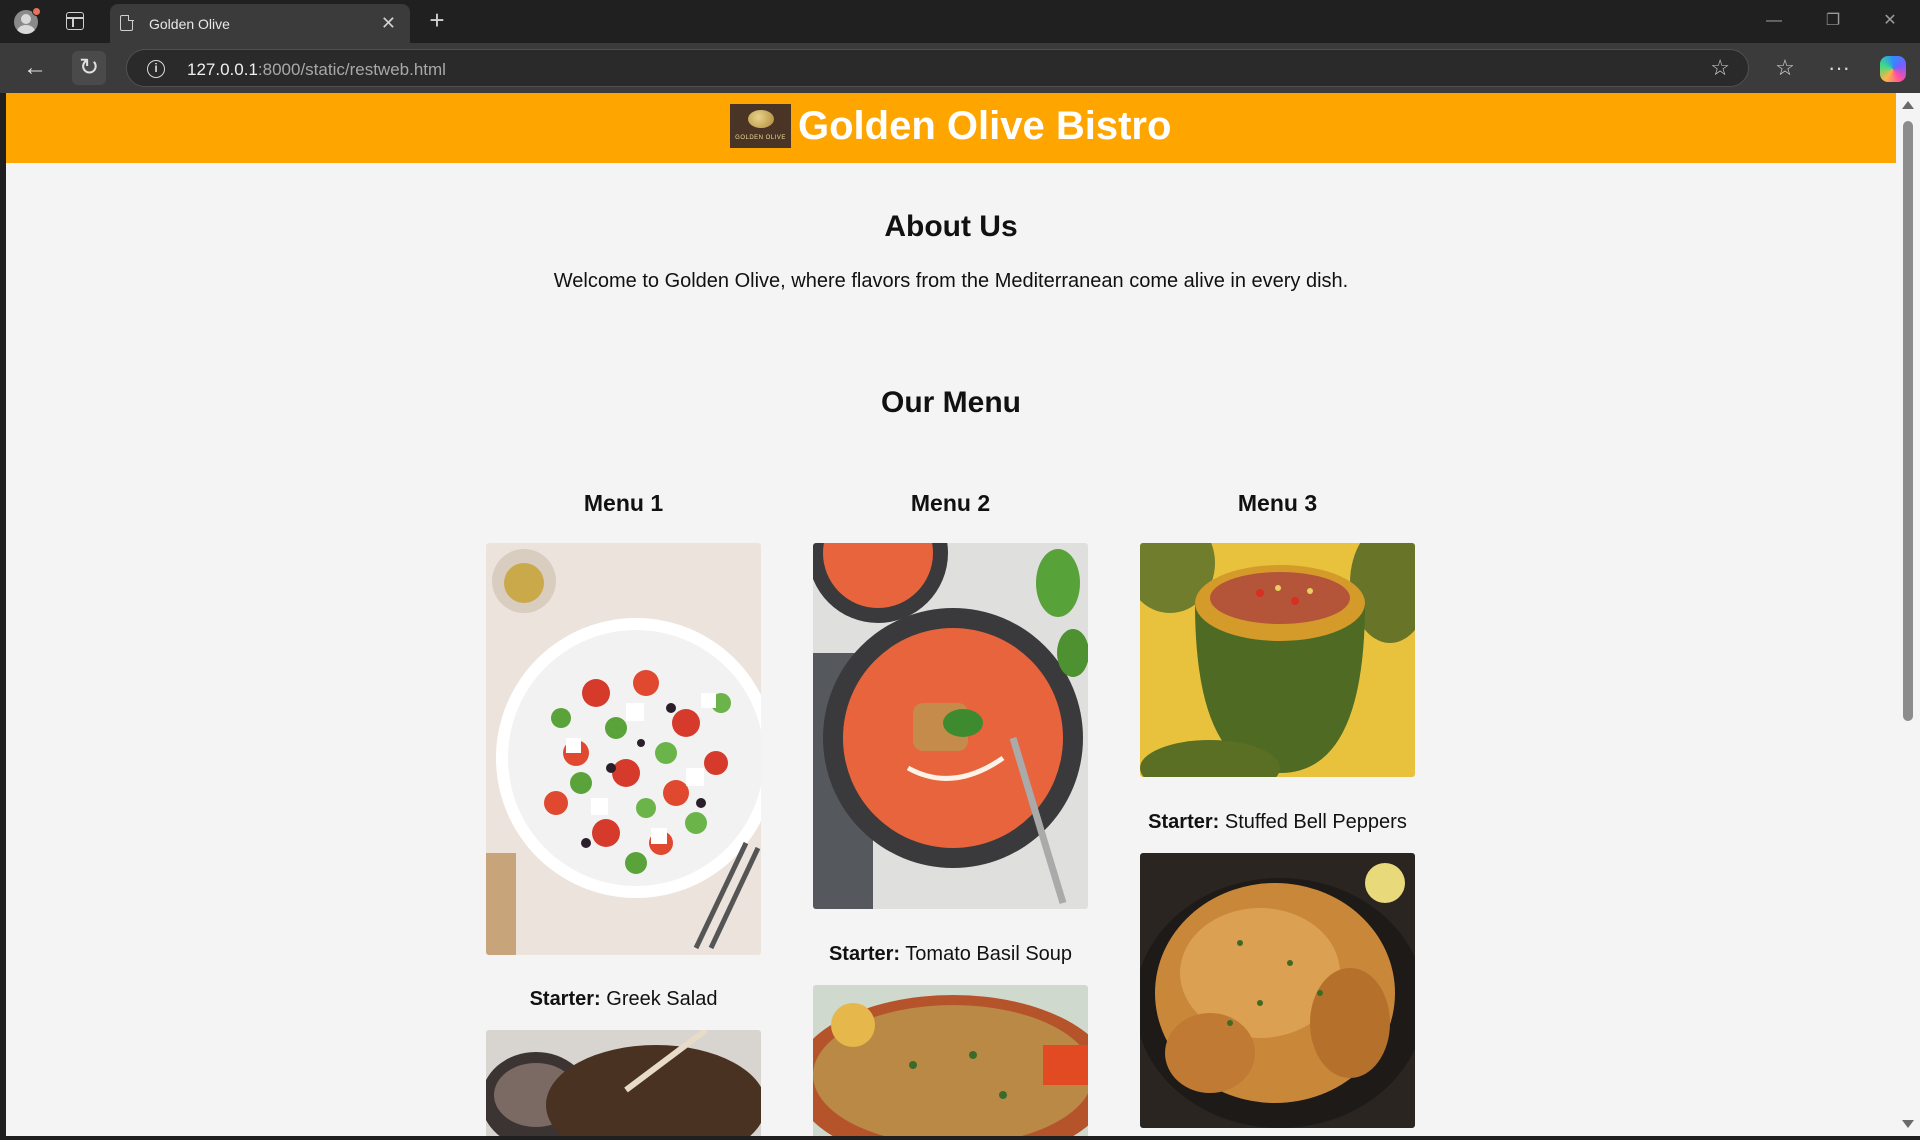 Image resolution: width=1920 pixels, height=1140 pixels. What do you see at coordinates (437, 20) in the screenshot?
I see `new-tab-button: +` at bounding box center [437, 20].